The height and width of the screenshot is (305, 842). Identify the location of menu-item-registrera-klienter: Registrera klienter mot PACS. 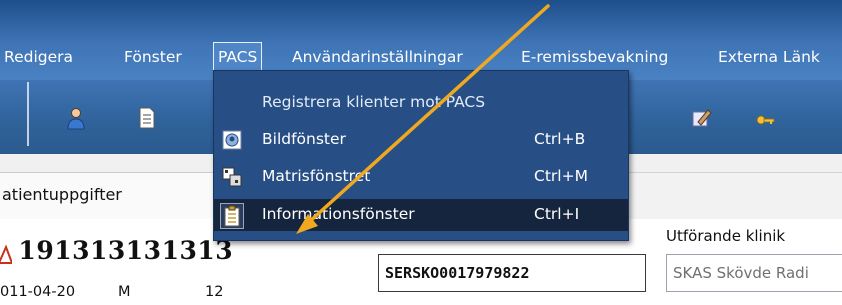
(421, 103).